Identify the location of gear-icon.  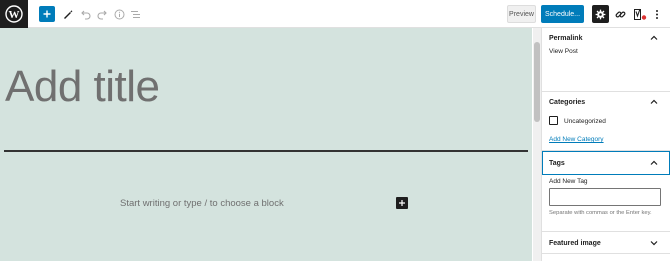
(600, 14).